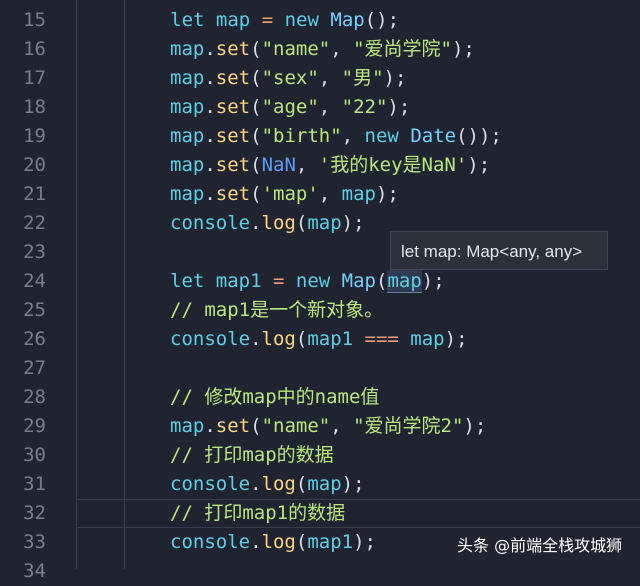 The image size is (640, 586). What do you see at coordinates (34, 223) in the screenshot?
I see `line-number: 22` at bounding box center [34, 223].